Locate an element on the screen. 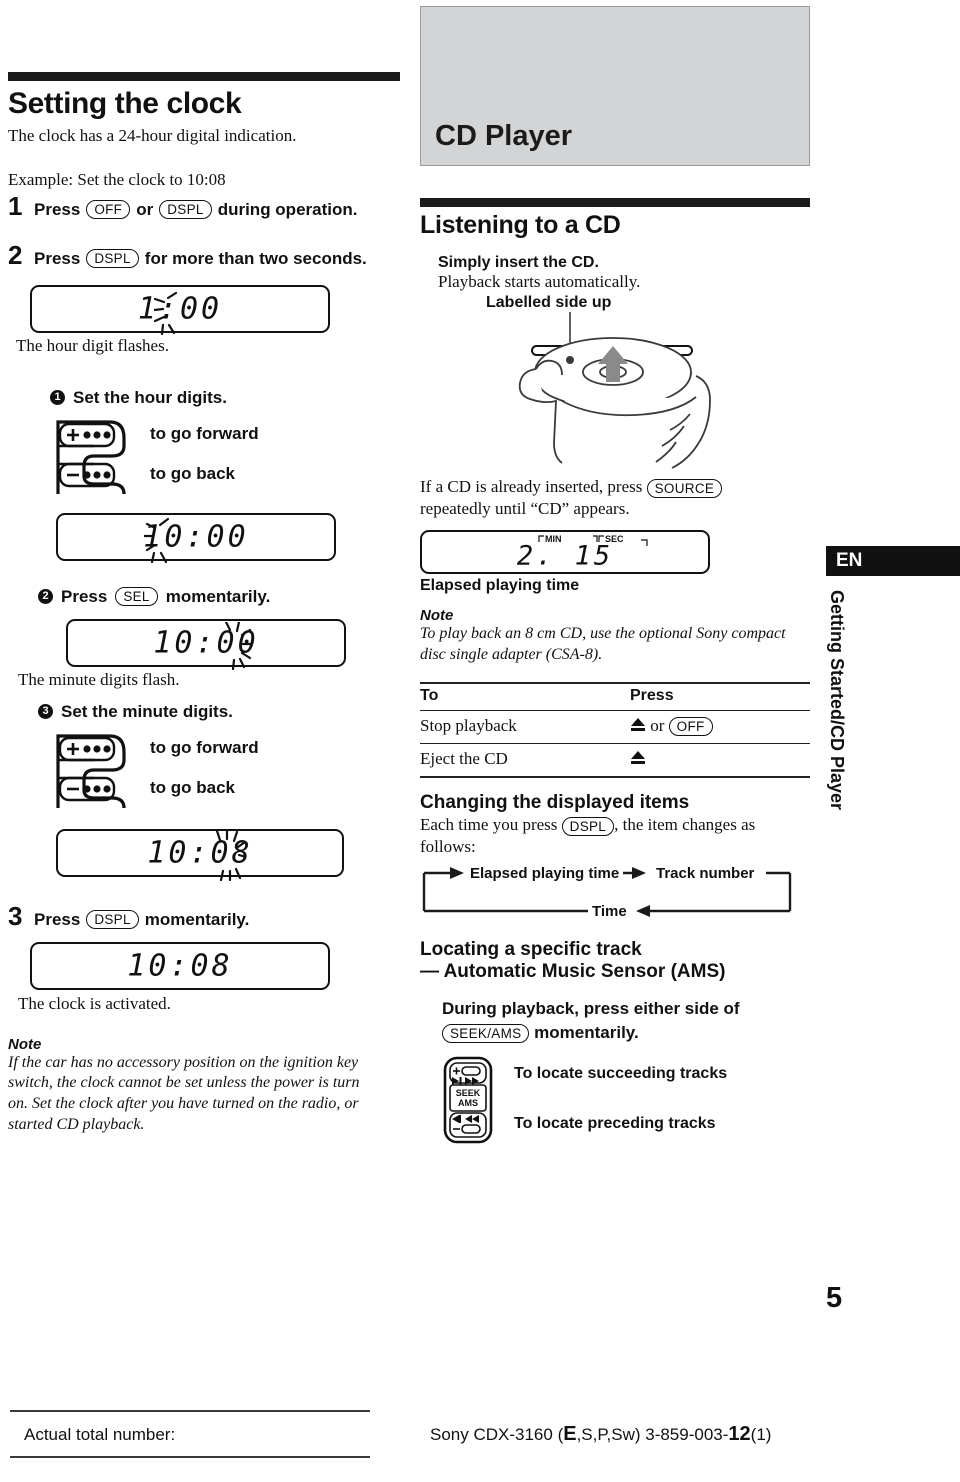 This screenshot has height=1482, width=960. lcd-1008-caption: The clock is activated. is located at coordinates (94, 1003).